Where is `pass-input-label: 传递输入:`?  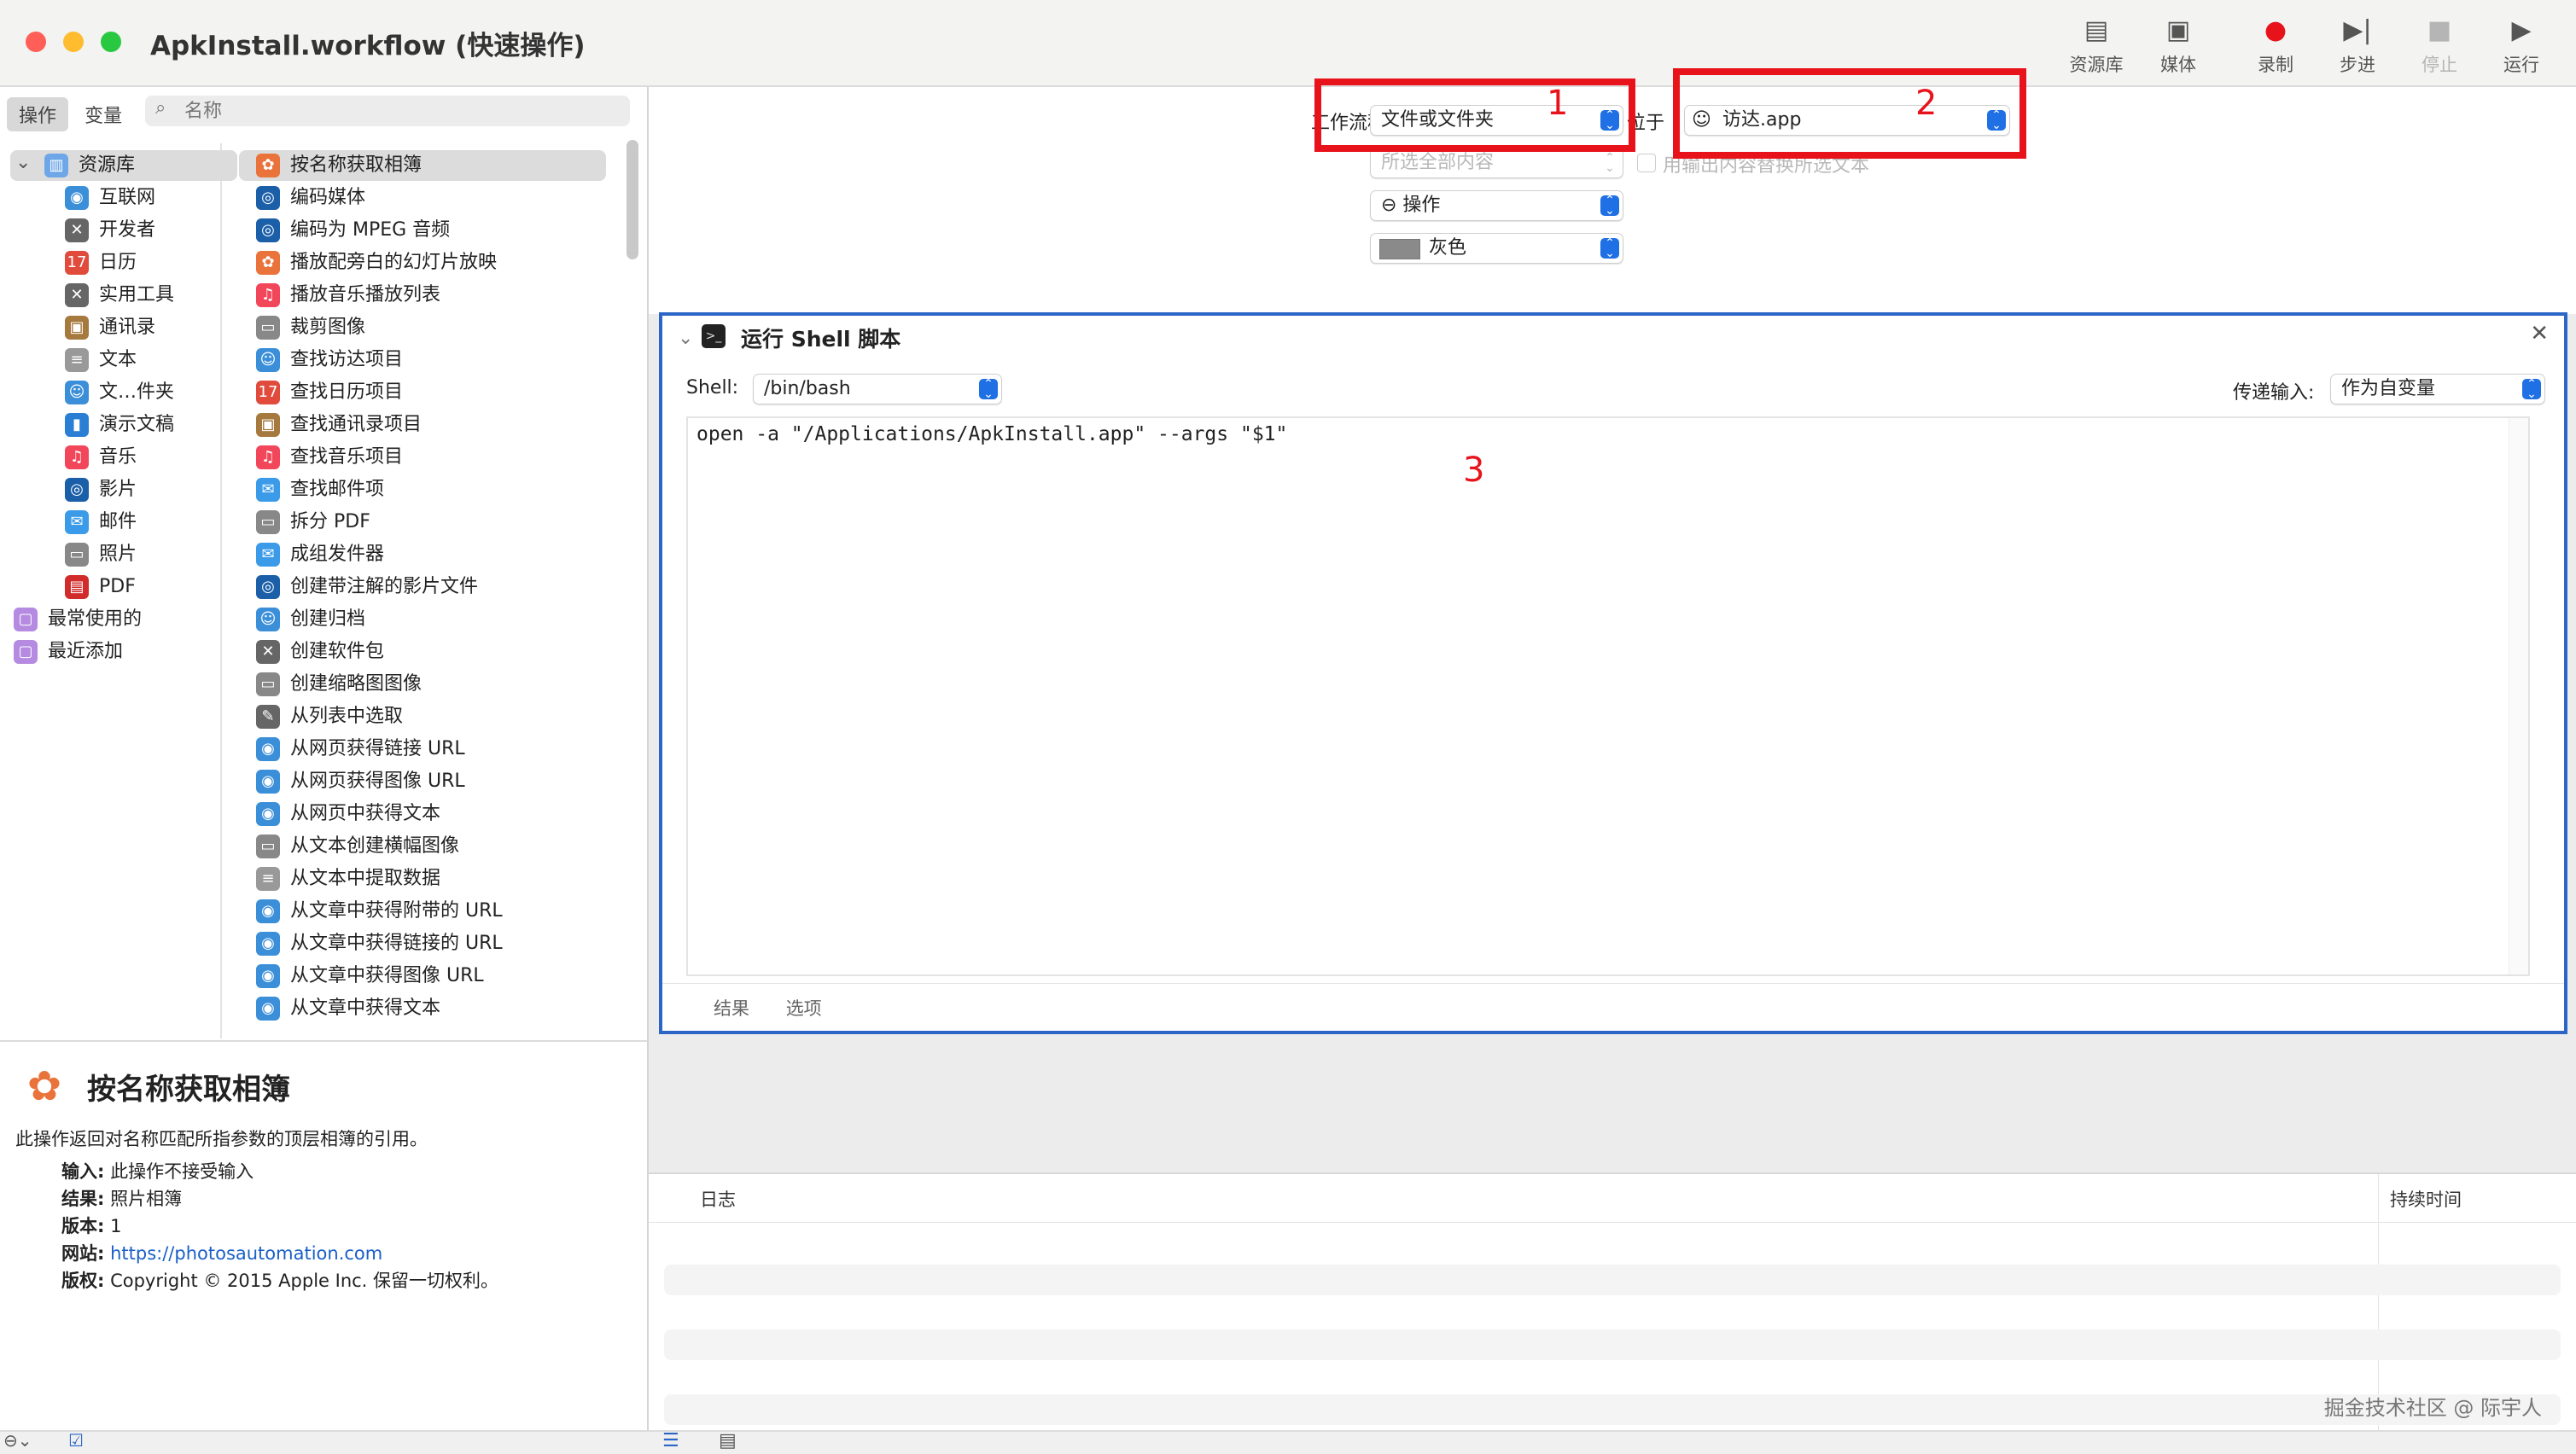 pass-input-label: 传递输入: is located at coordinates (2274, 393).